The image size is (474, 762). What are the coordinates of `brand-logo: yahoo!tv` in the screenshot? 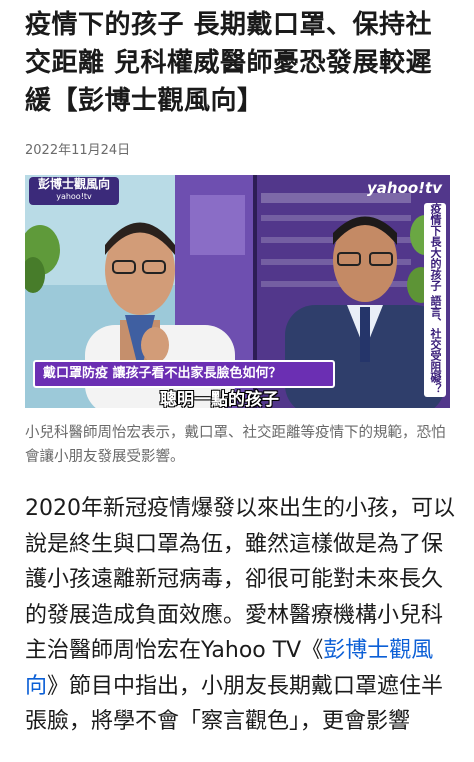 It's located at (404, 188).